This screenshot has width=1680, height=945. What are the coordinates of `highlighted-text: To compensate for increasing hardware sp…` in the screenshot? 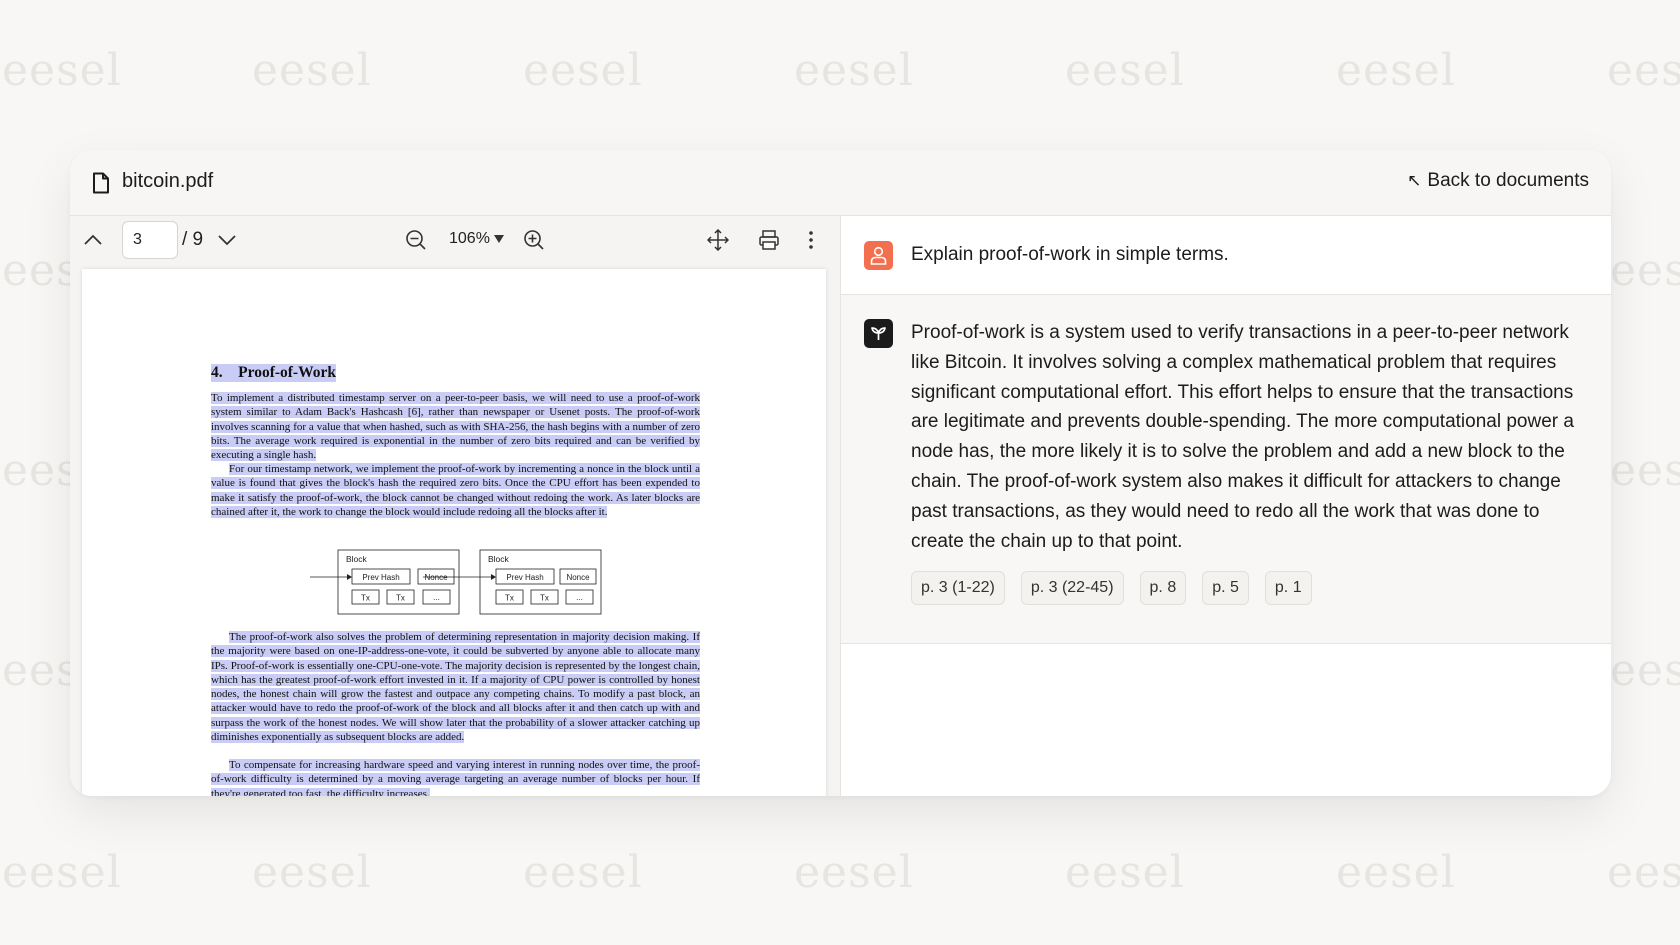 It's located at (455, 777).